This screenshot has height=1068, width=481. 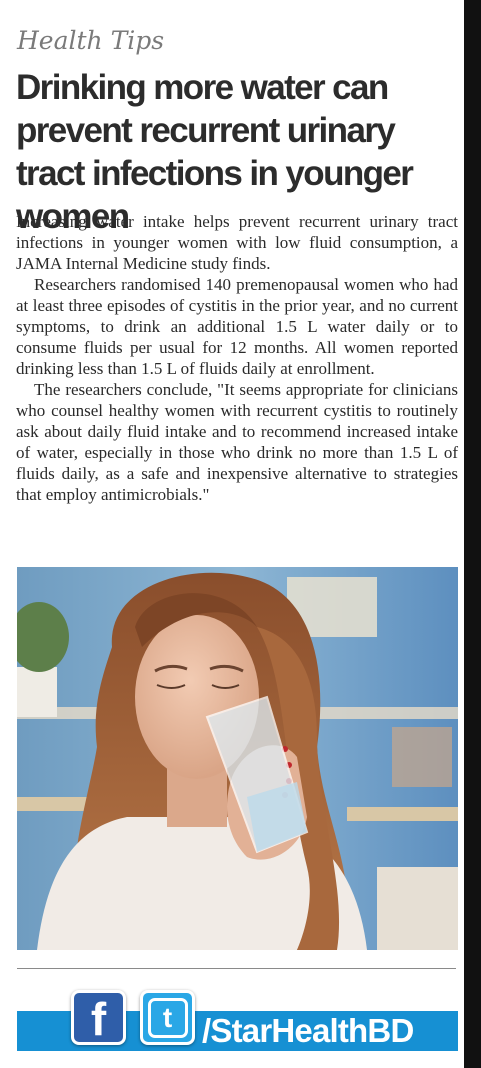 I want to click on twitter-icon: t, so click(x=167, y=1017).